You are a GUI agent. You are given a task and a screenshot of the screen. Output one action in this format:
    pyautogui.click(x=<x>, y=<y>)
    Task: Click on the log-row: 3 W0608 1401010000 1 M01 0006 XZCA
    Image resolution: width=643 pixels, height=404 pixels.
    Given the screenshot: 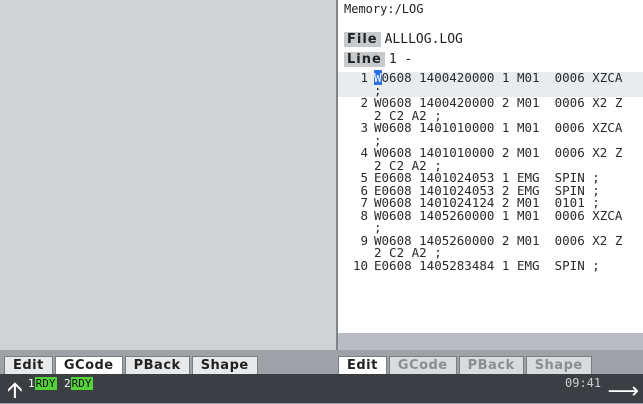 What is the action you would take?
    pyautogui.click(x=490, y=127)
    